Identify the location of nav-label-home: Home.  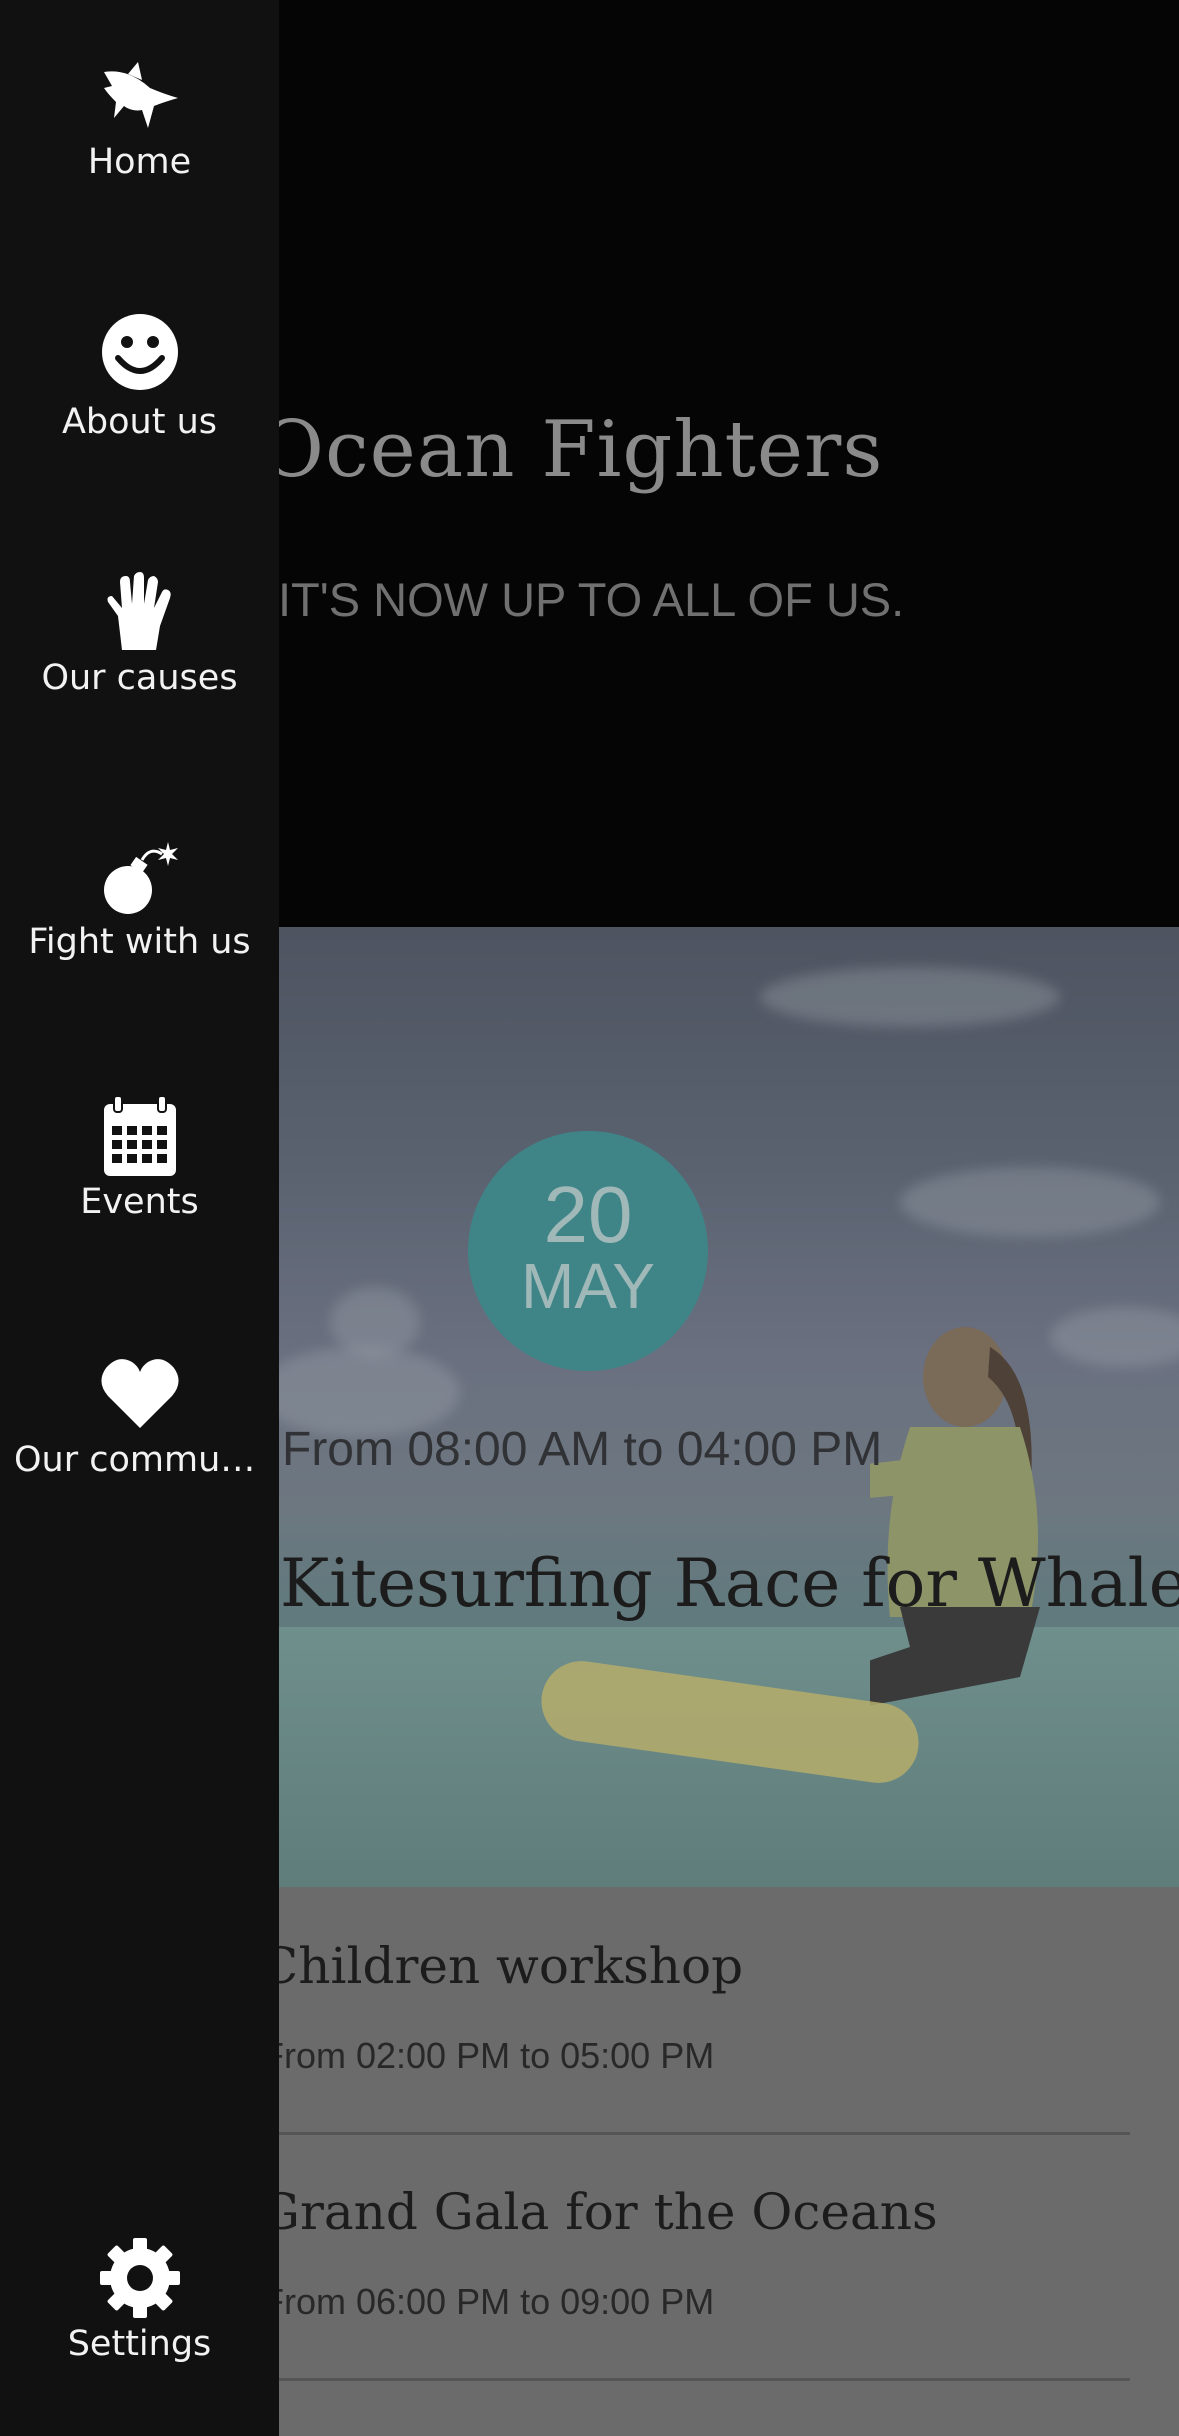
(139, 162).